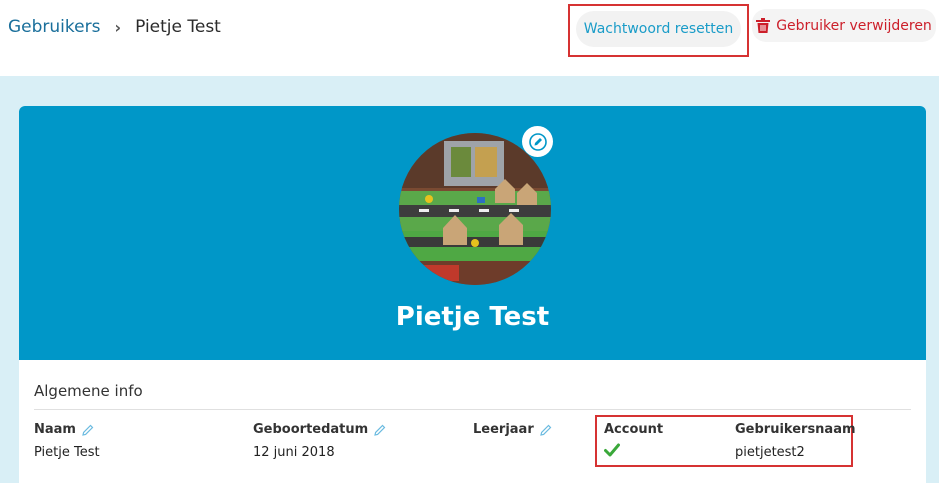 This screenshot has width=939, height=483. What do you see at coordinates (503, 429) in the screenshot?
I see `field-grade-label: Leerjaar` at bounding box center [503, 429].